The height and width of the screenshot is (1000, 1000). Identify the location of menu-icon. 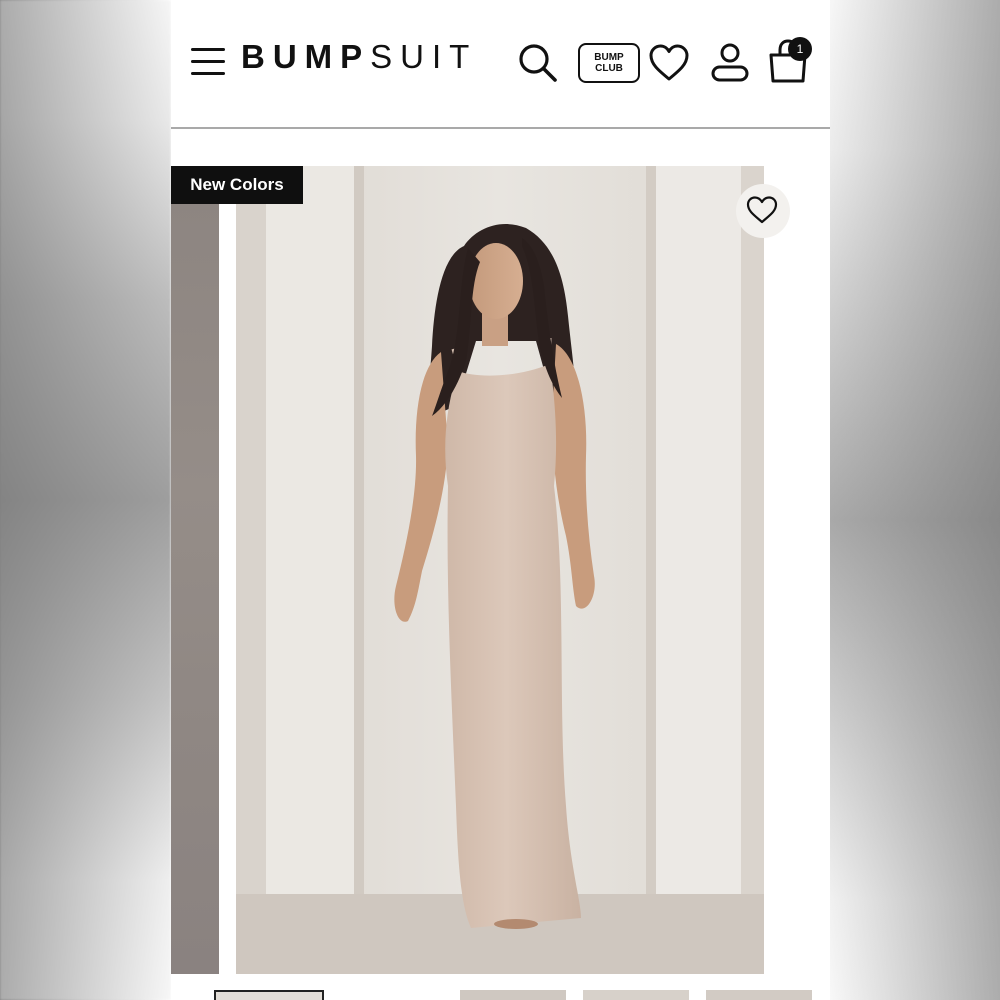
(208, 62).